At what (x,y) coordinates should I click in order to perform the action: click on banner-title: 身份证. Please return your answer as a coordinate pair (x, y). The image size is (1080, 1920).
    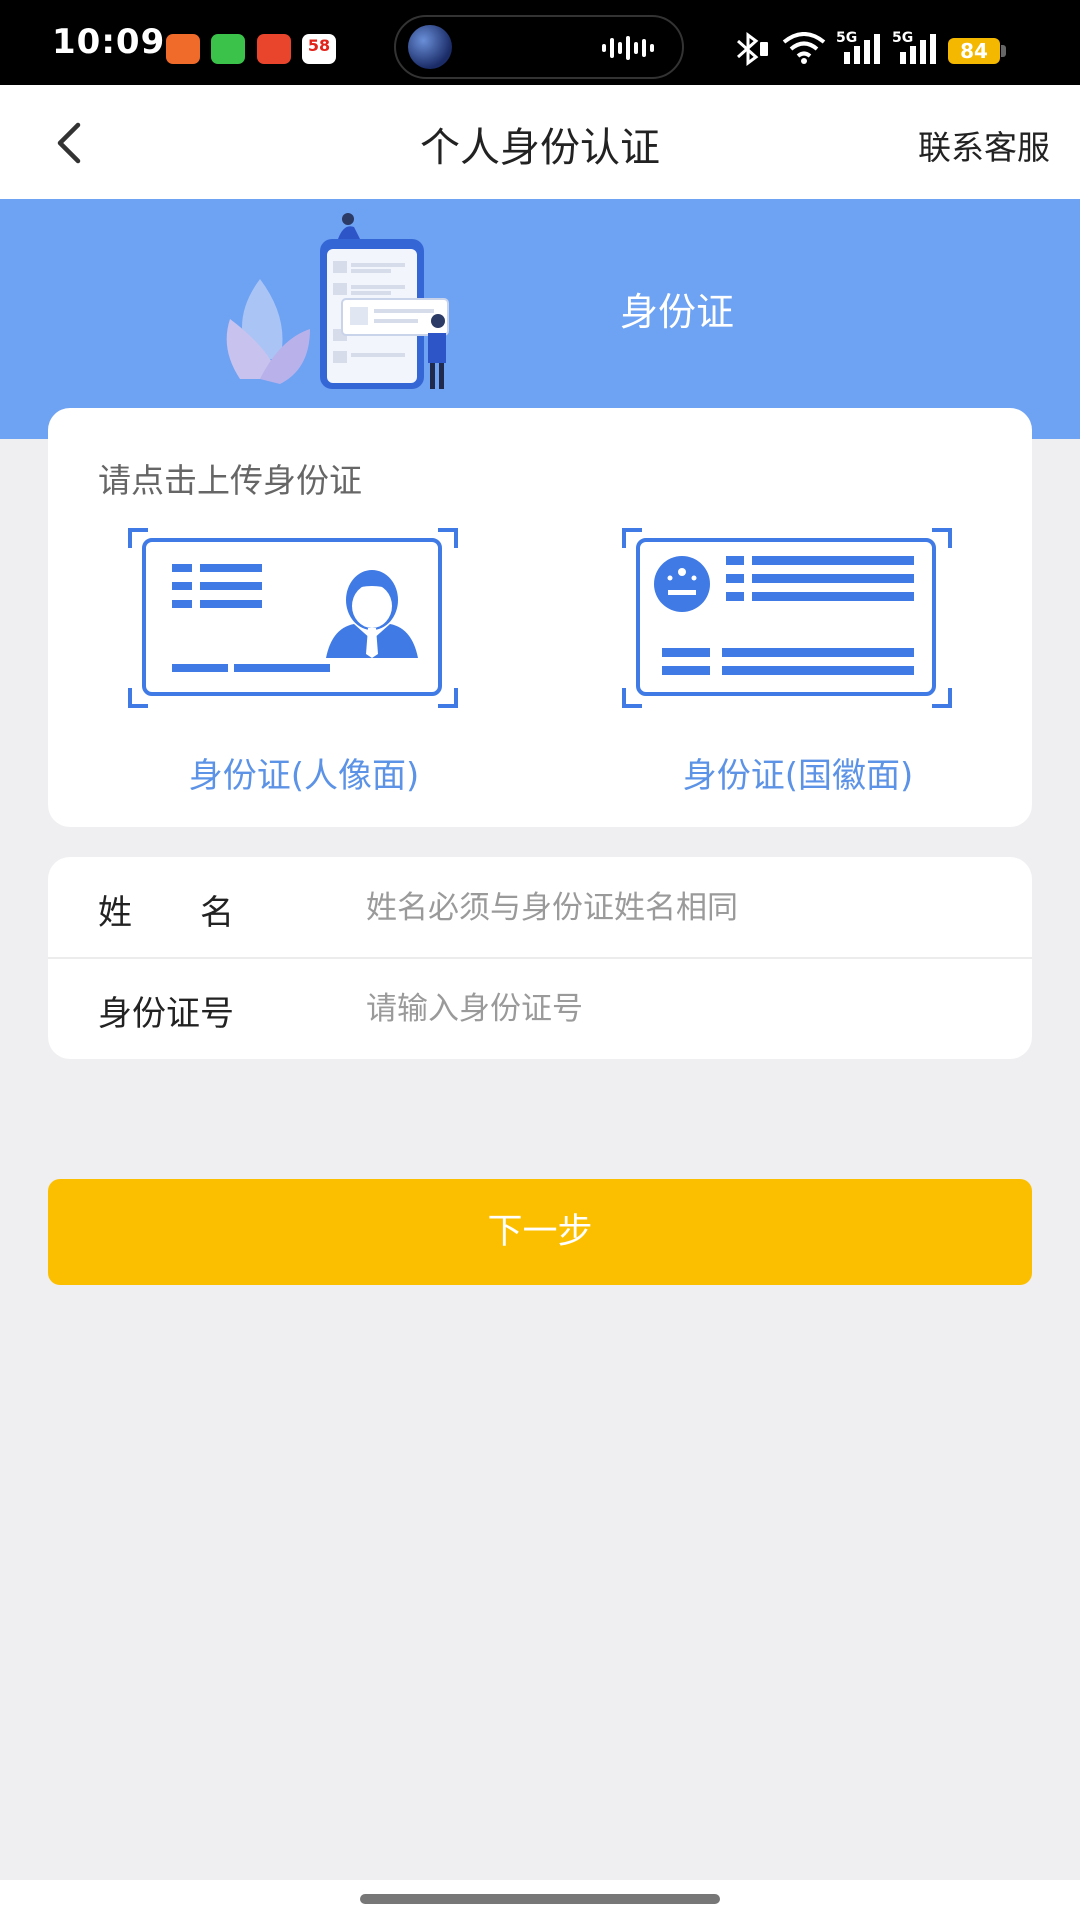
    Looking at the image, I should click on (677, 312).